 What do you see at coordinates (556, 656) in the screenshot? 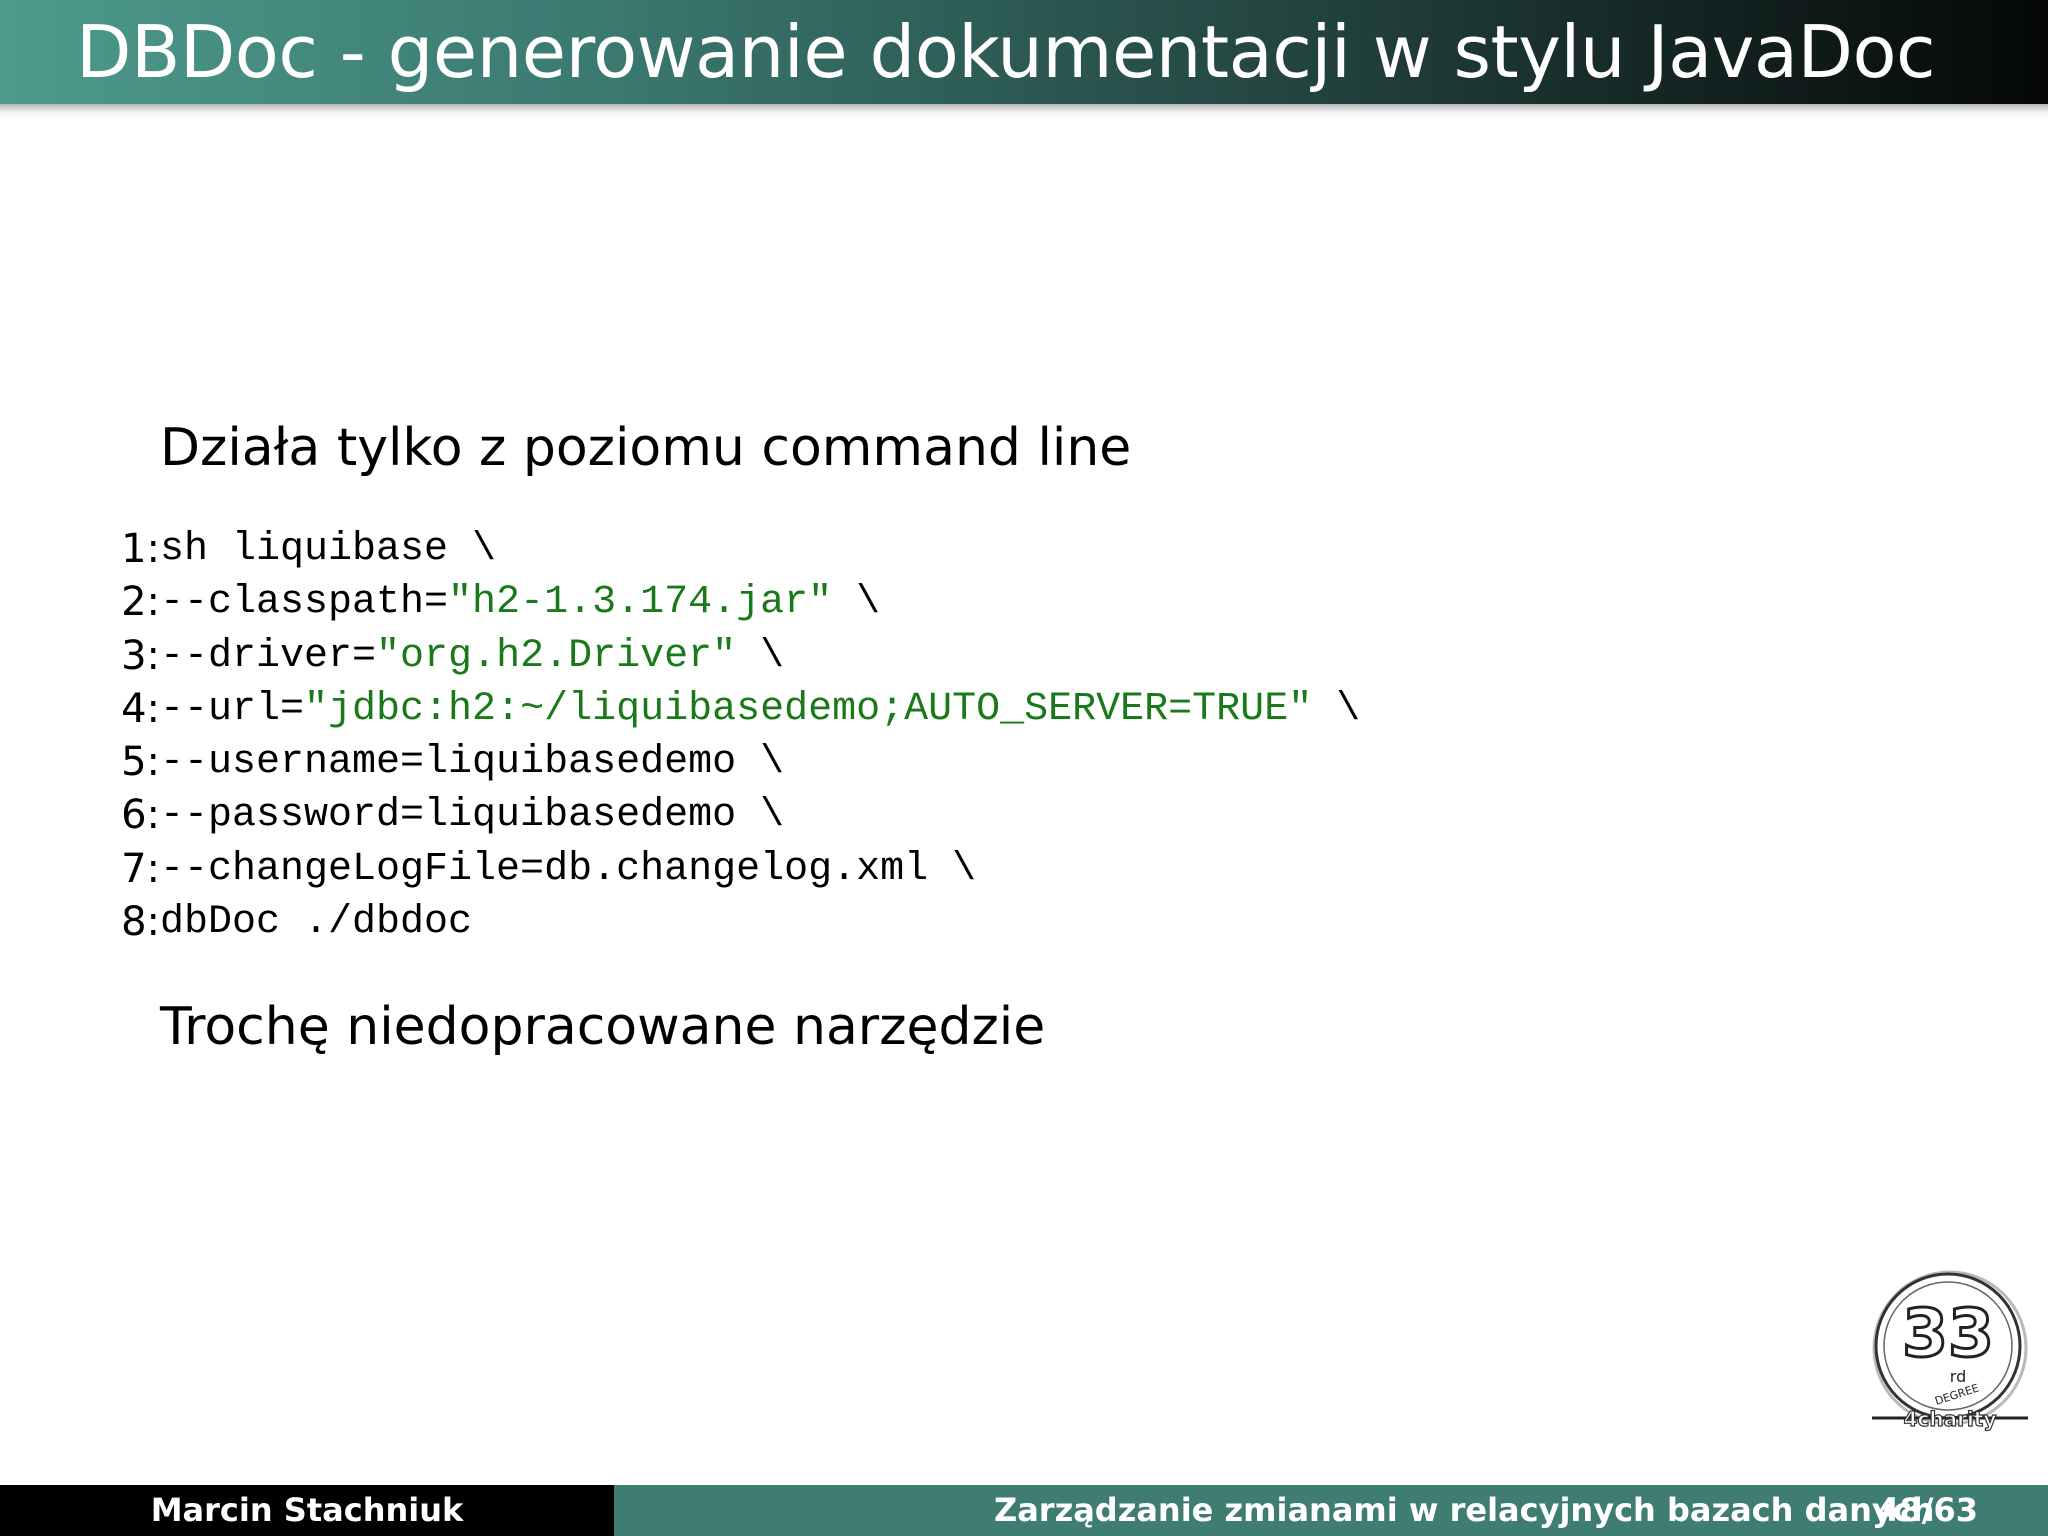
I see `code-string: "org.h2.Driver"` at bounding box center [556, 656].